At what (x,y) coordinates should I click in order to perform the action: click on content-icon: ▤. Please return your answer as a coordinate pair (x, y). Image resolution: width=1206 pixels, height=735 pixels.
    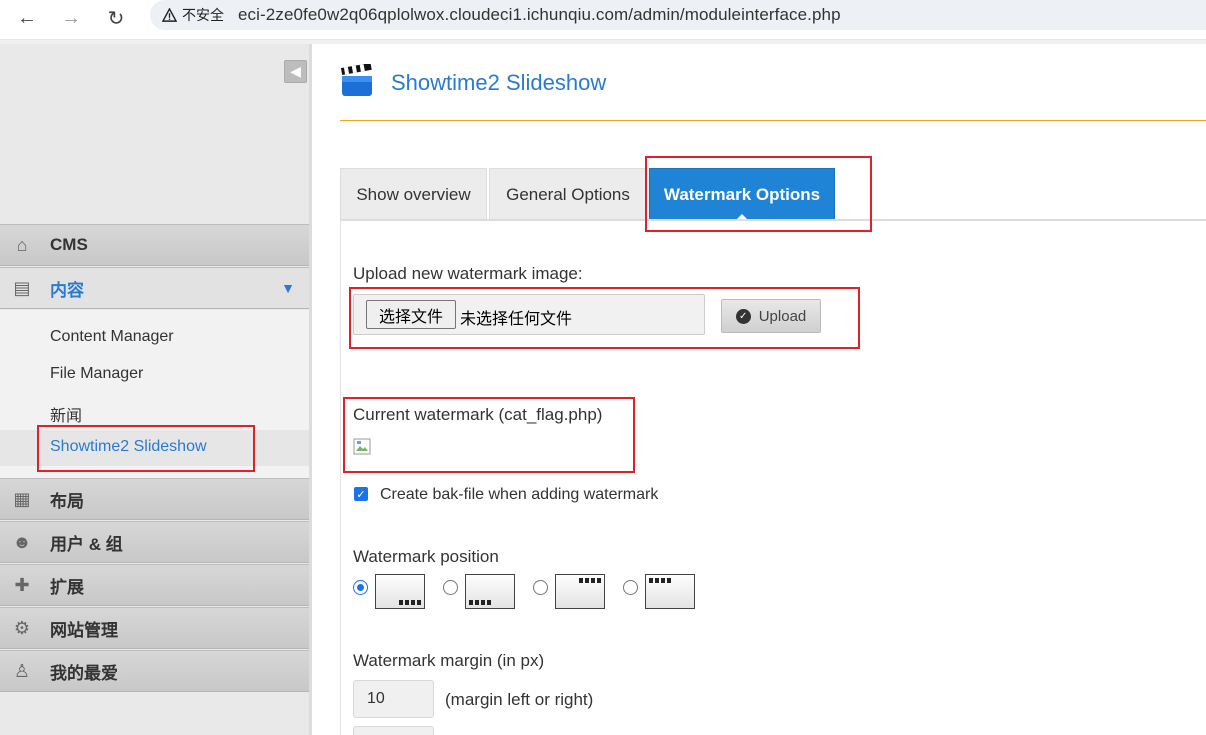
    Looking at the image, I should click on (22, 287).